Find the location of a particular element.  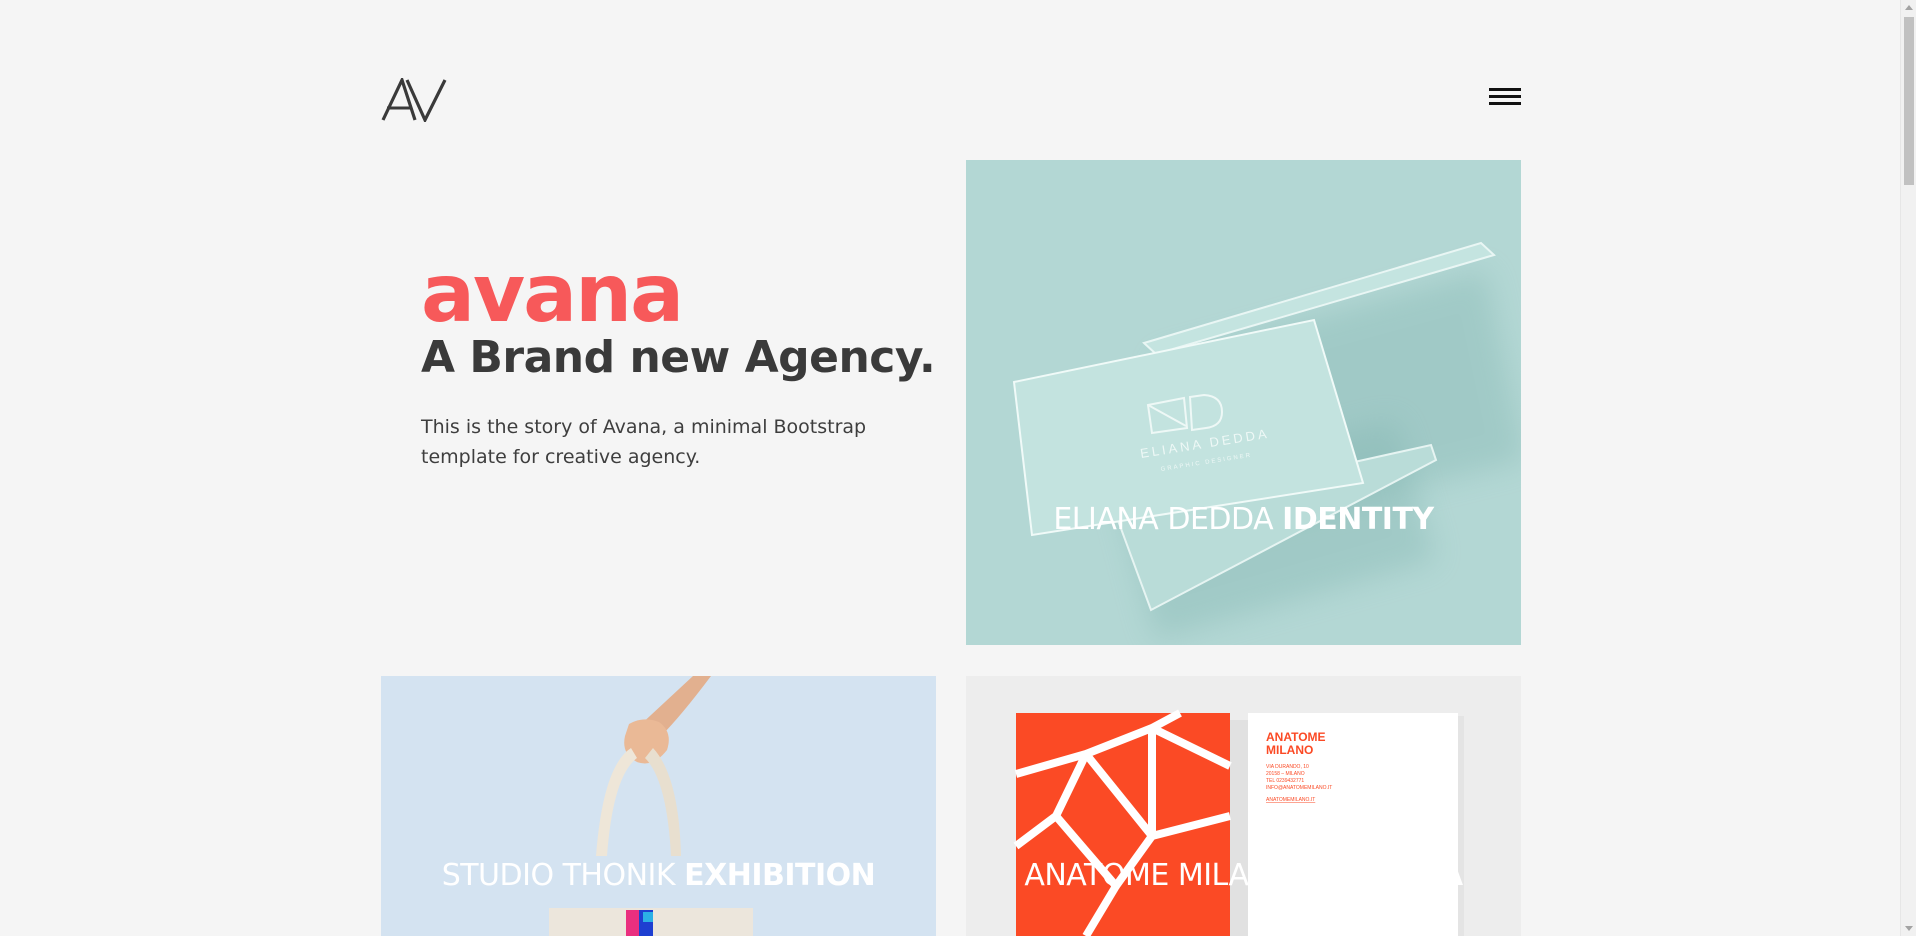

card-address: VIA DURANDO, 10 is located at coordinates (1287, 767).